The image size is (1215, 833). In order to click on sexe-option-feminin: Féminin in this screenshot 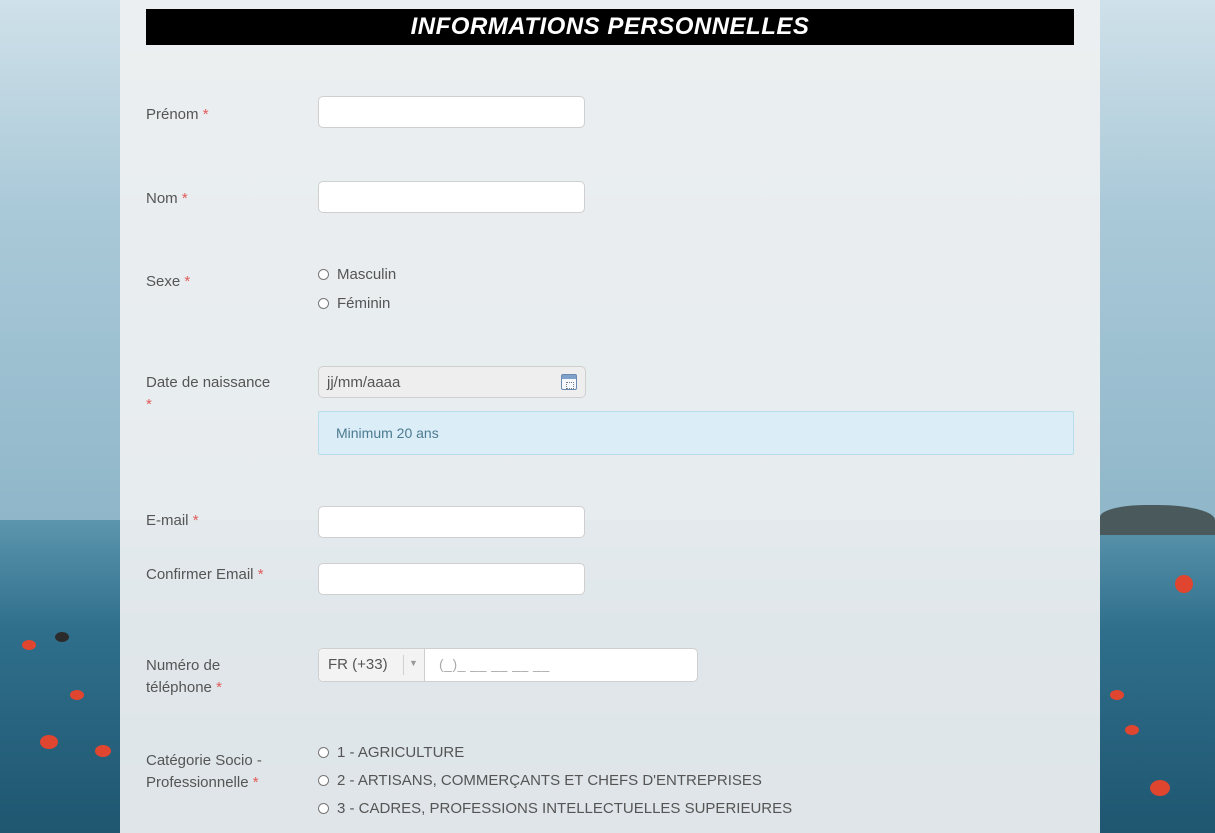, I will do `click(354, 303)`.